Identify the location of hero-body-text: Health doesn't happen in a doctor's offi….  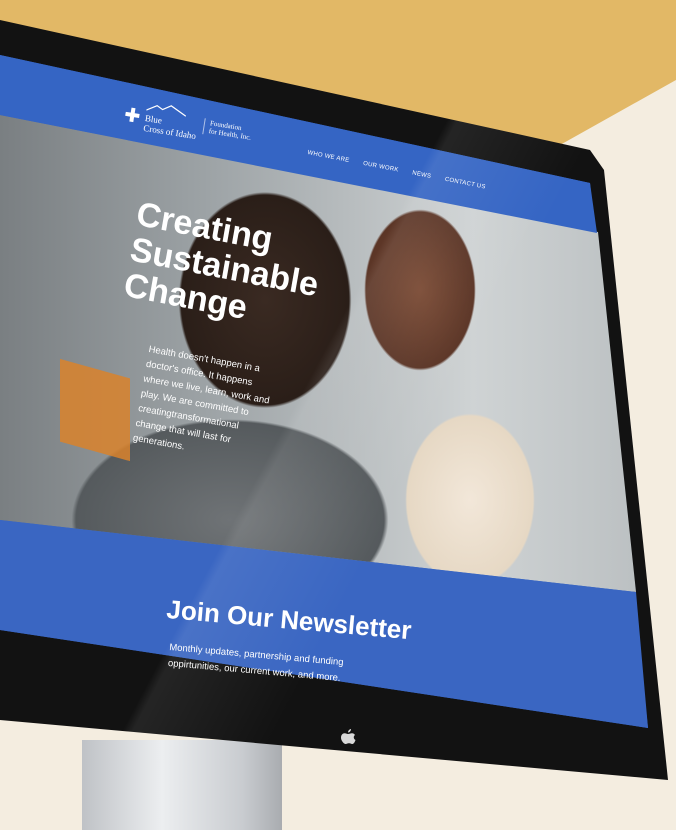
(201, 398).